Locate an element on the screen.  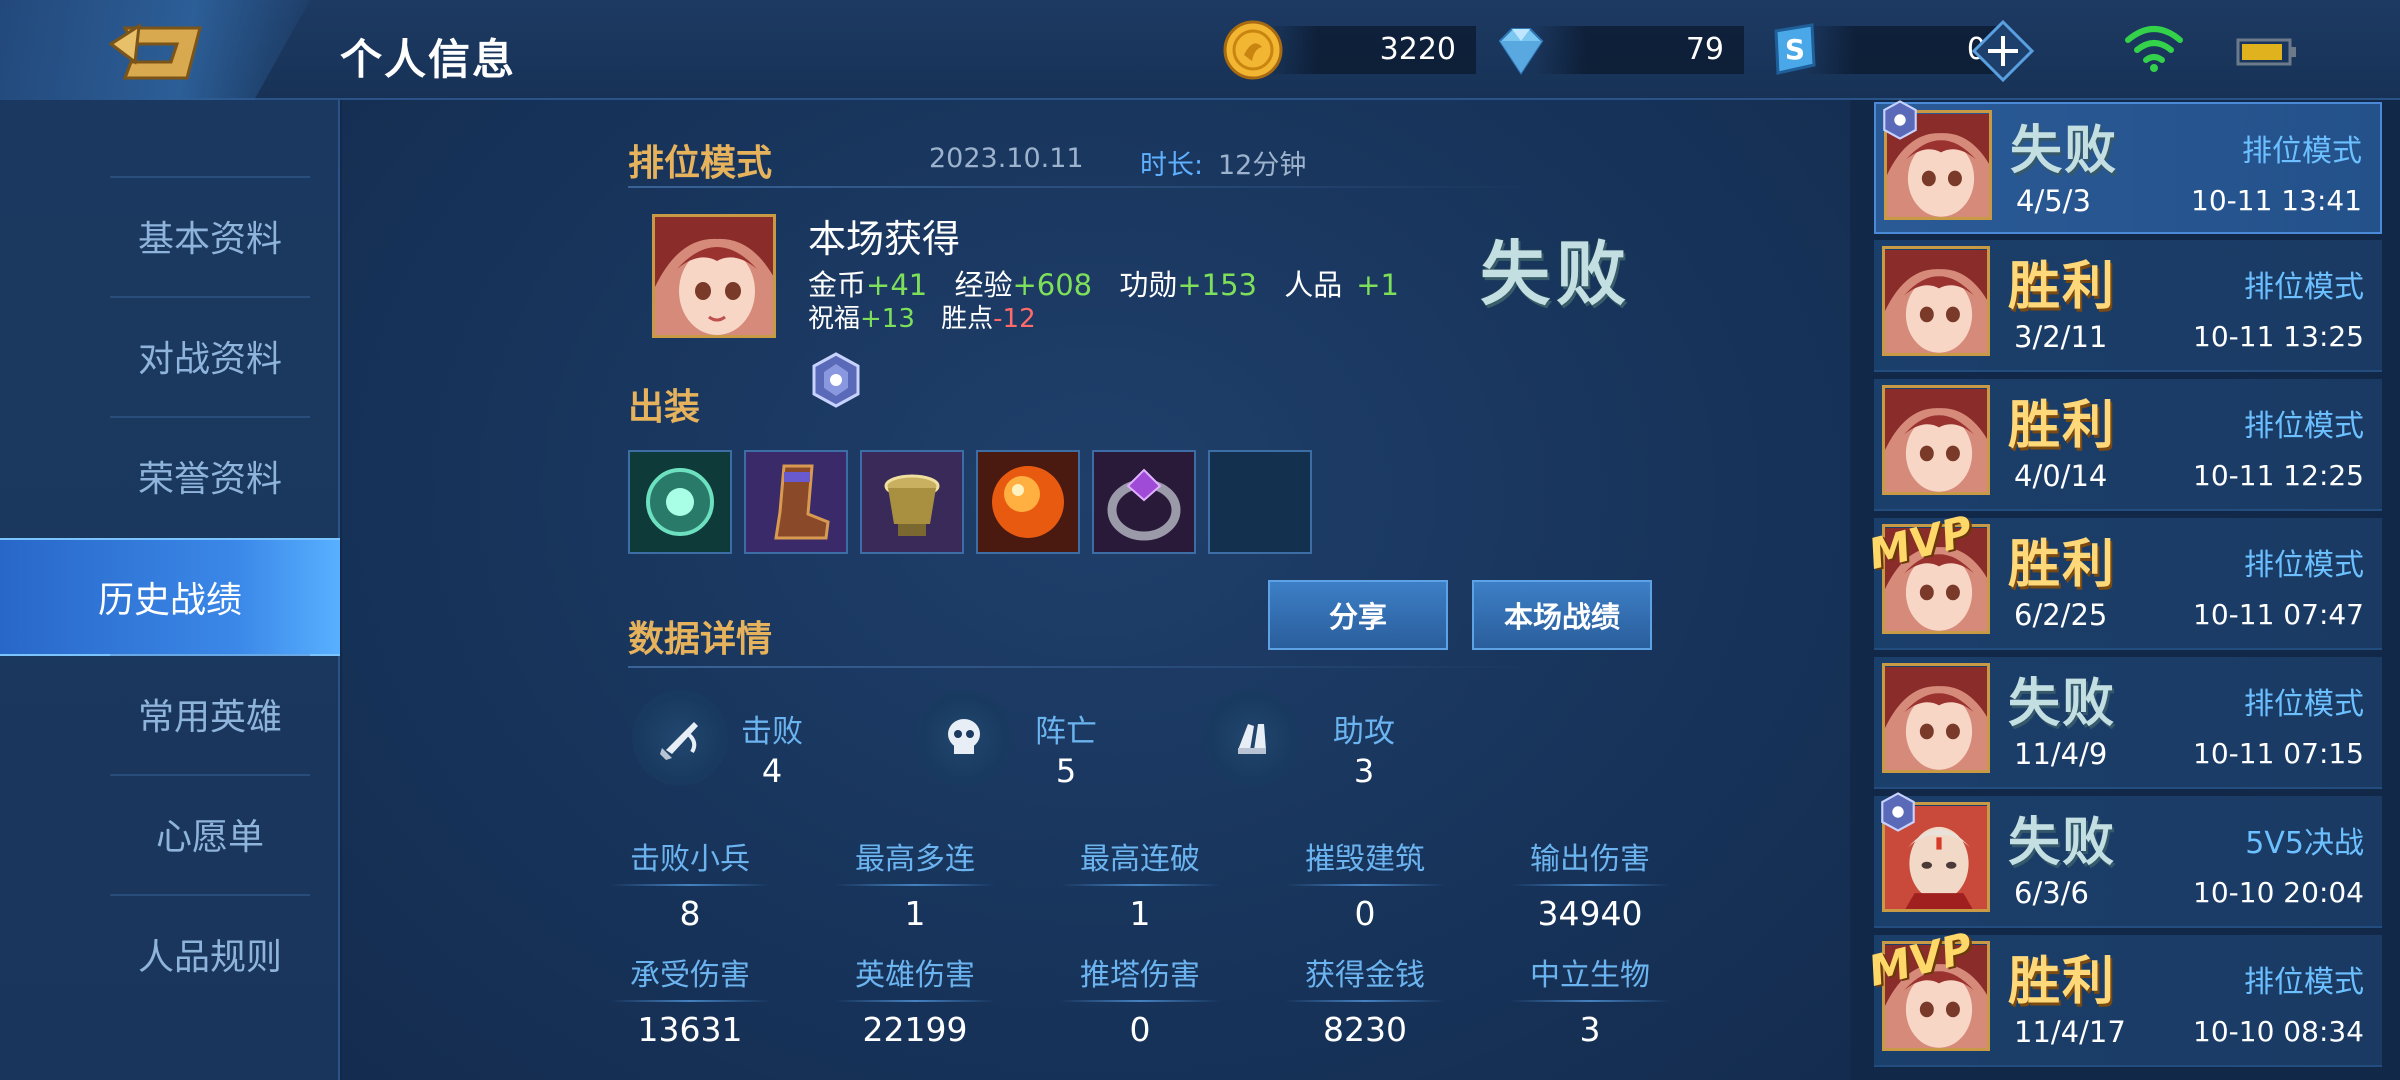
gold-currency: 3220 is located at coordinates (1349, 50).